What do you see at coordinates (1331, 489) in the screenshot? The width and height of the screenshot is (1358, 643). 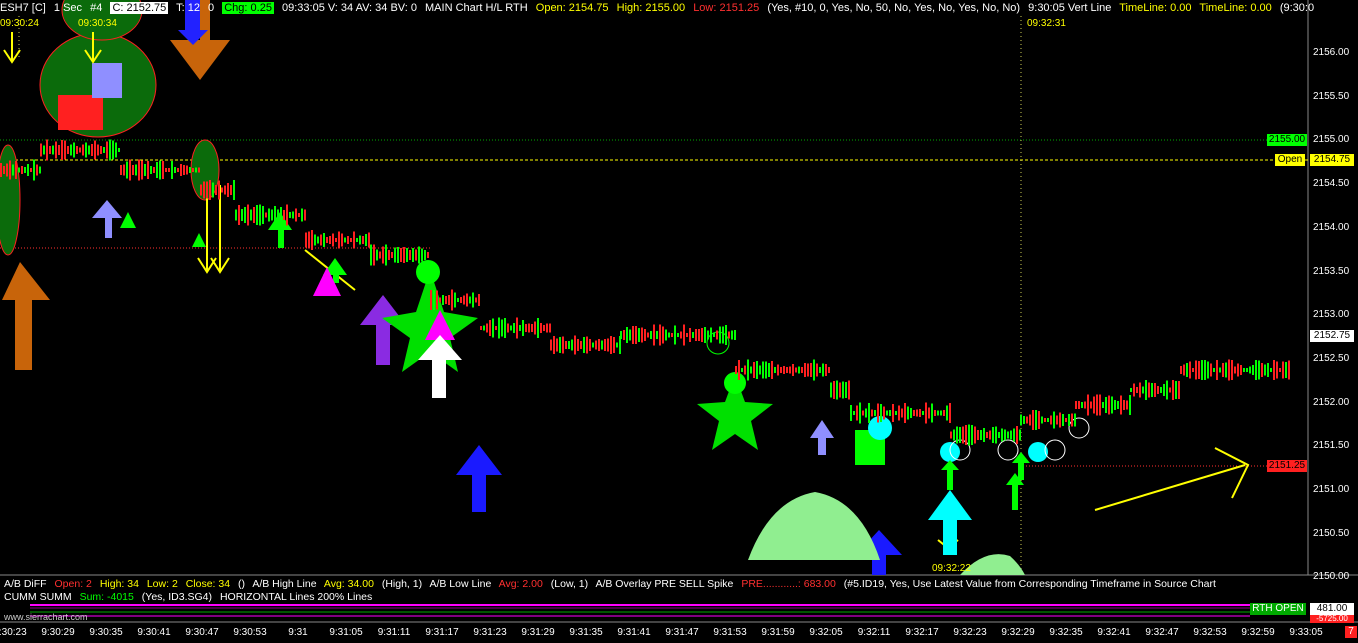 I see `price-tick-label: 2151.00` at bounding box center [1331, 489].